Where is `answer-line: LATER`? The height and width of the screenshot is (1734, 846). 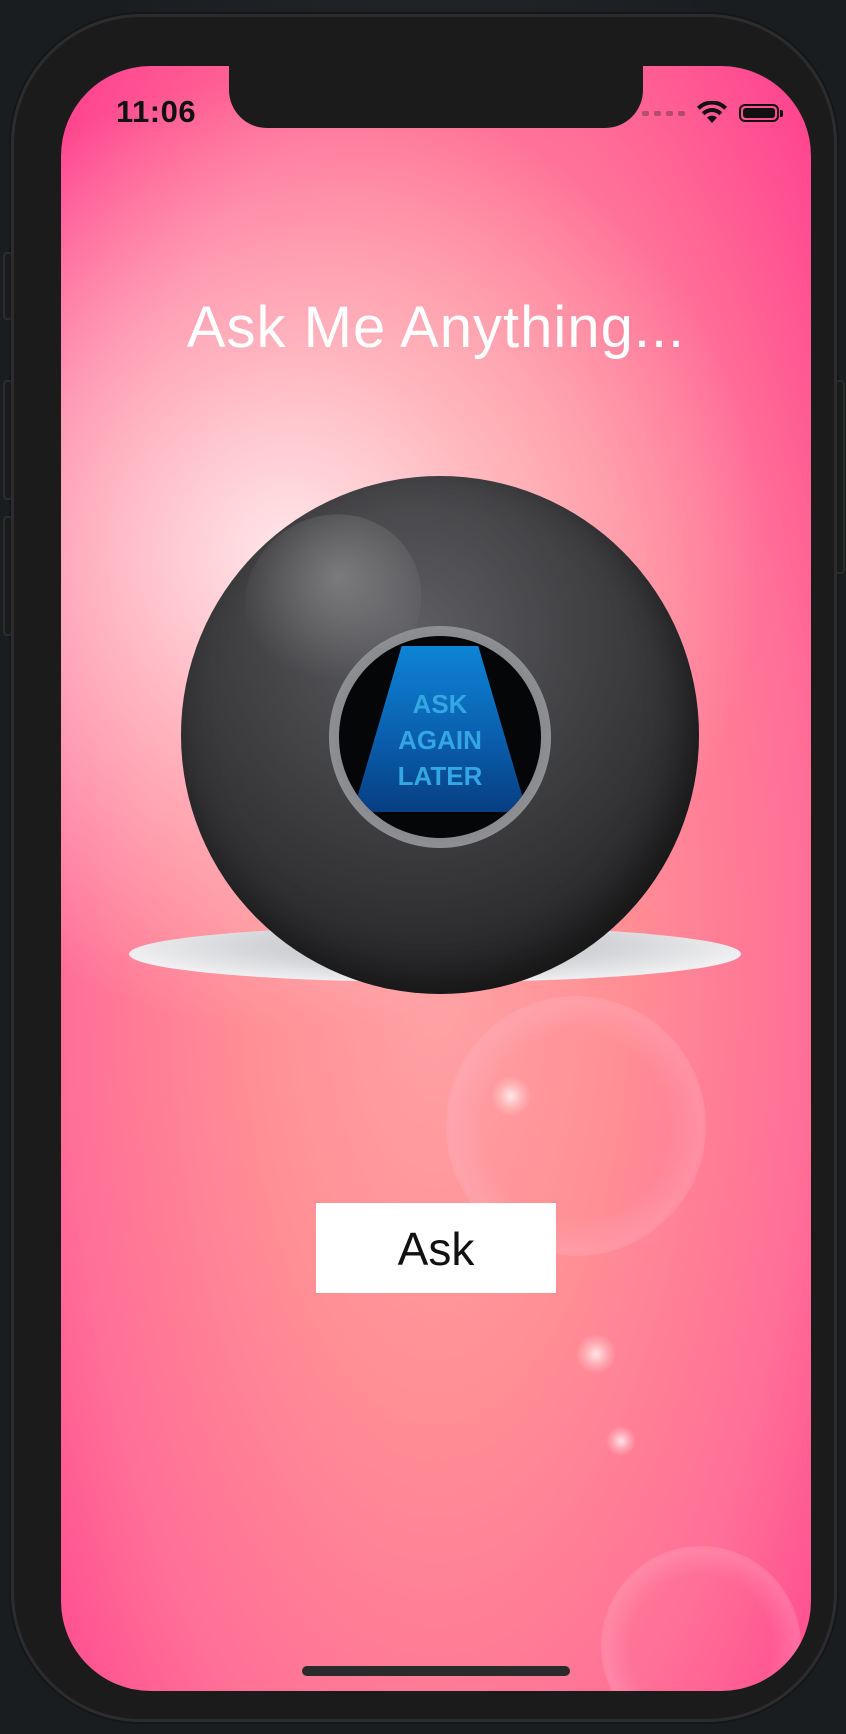
answer-line: LATER is located at coordinates (440, 776).